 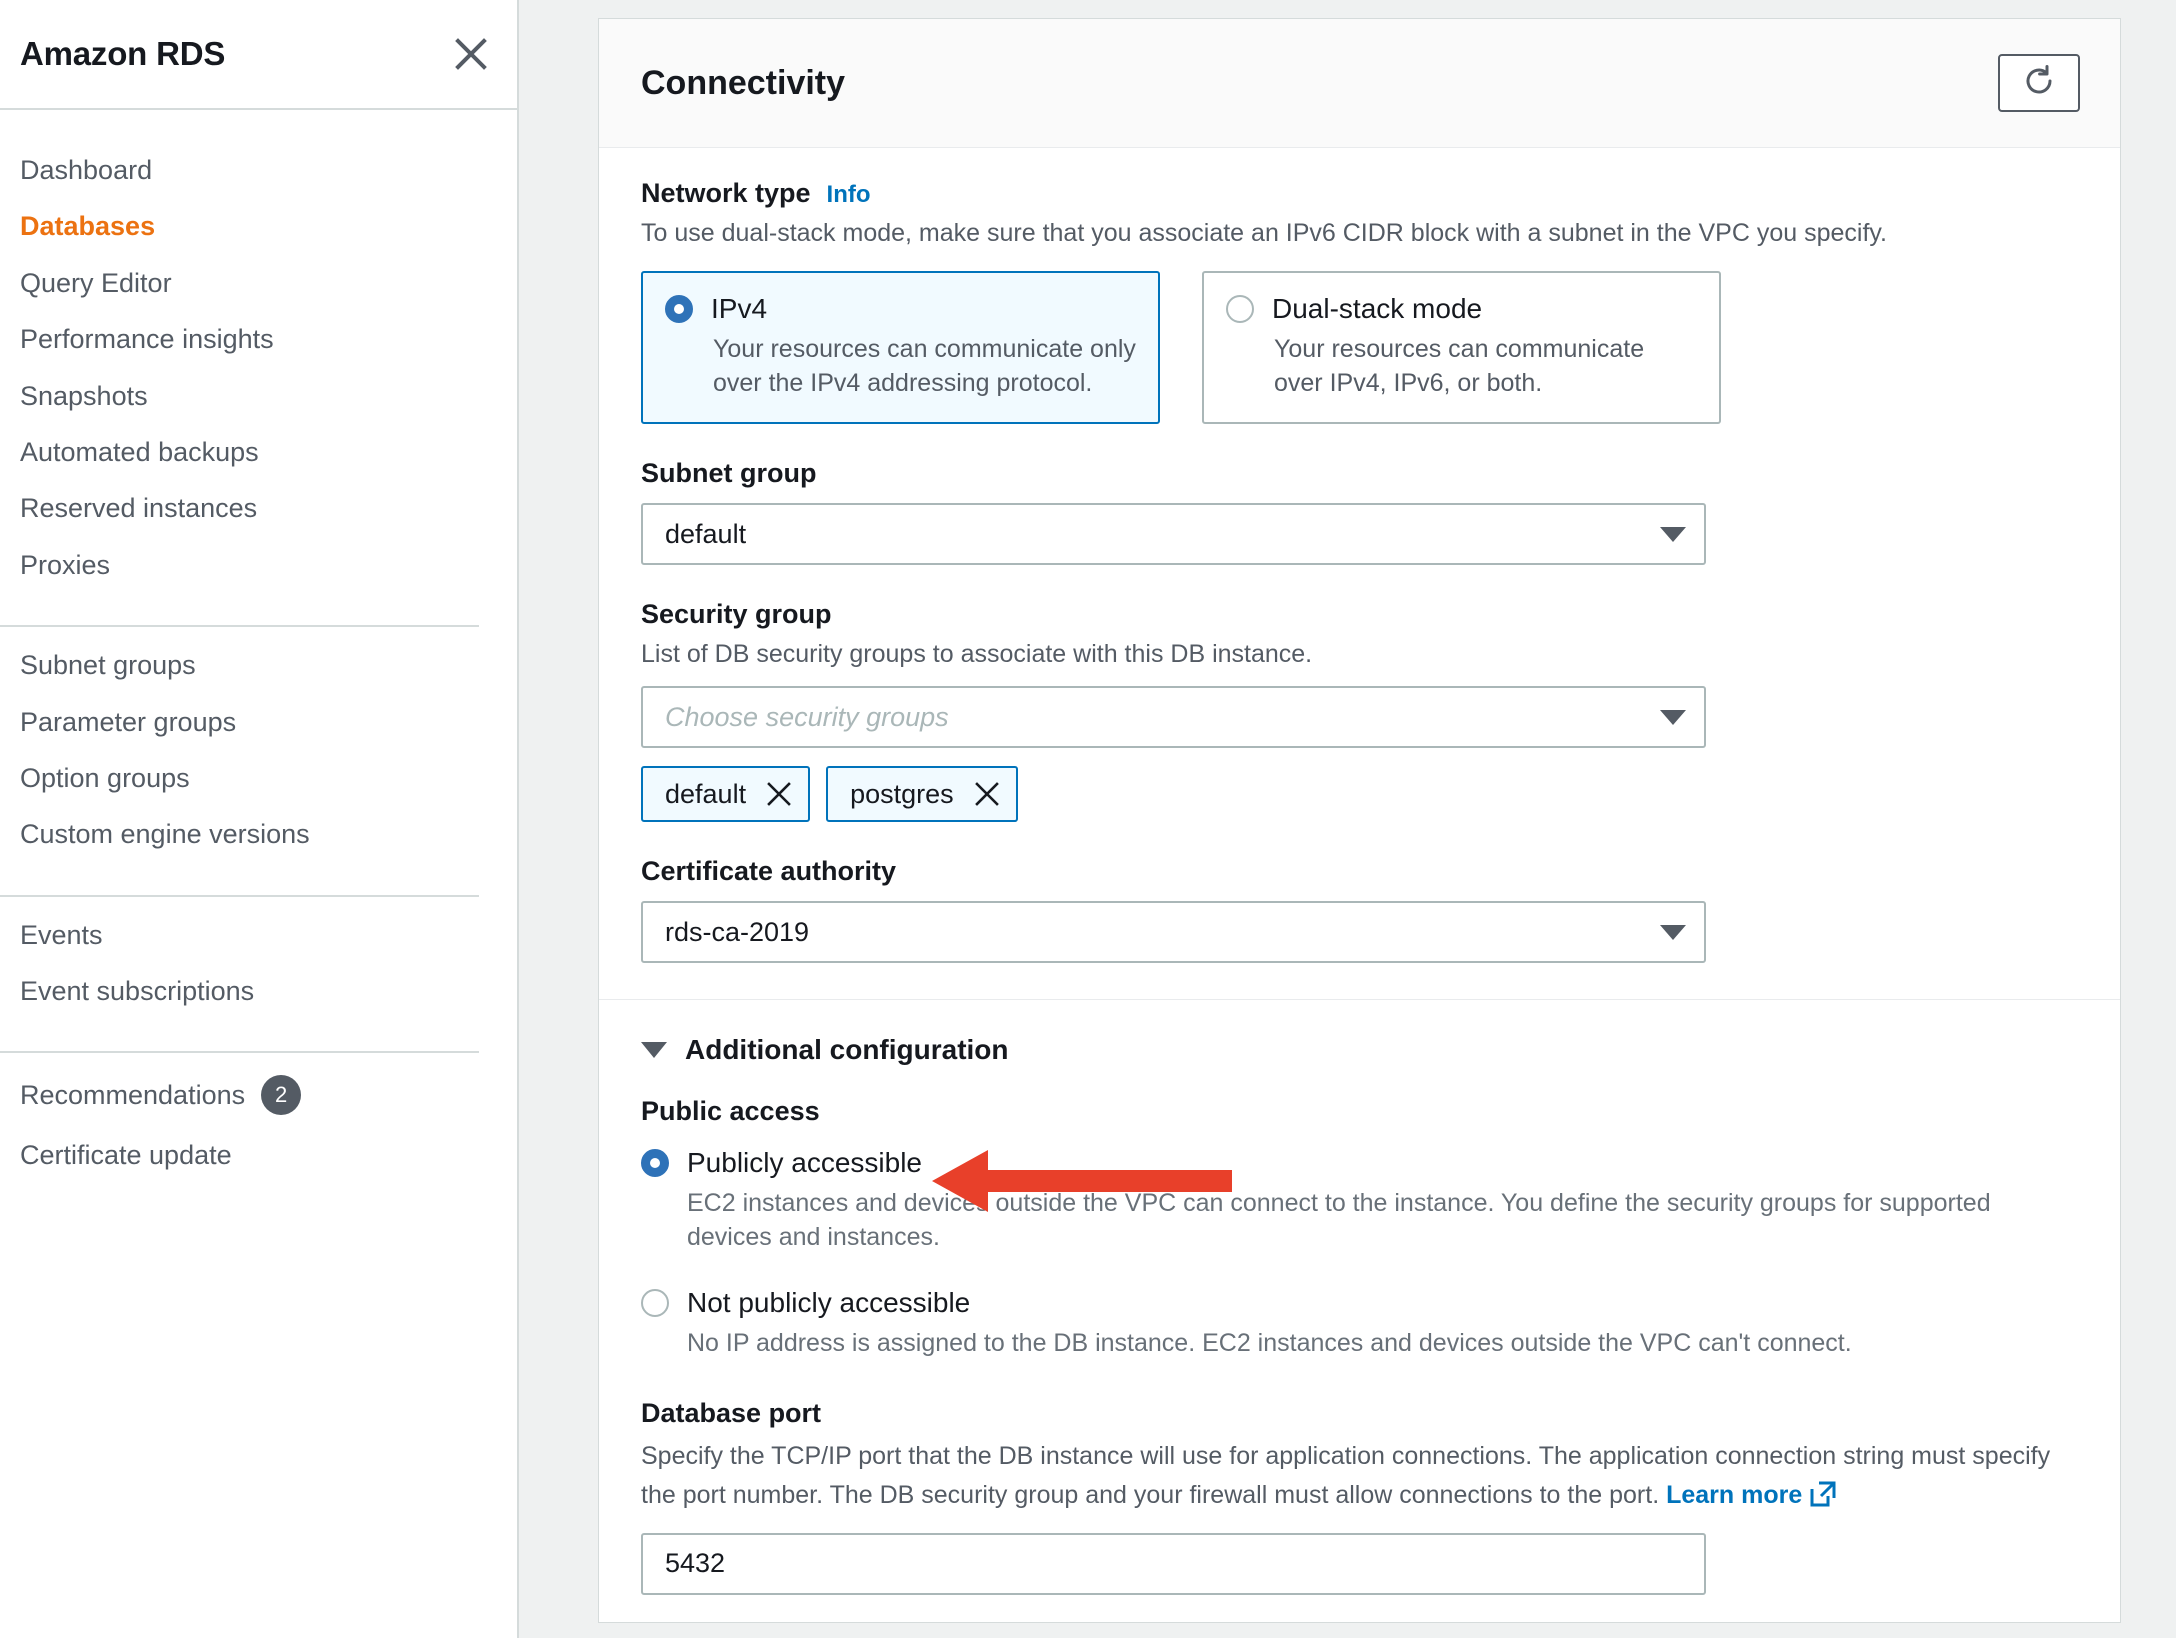 I want to click on sidebar-item-databases: Databases, so click(x=258, y=226).